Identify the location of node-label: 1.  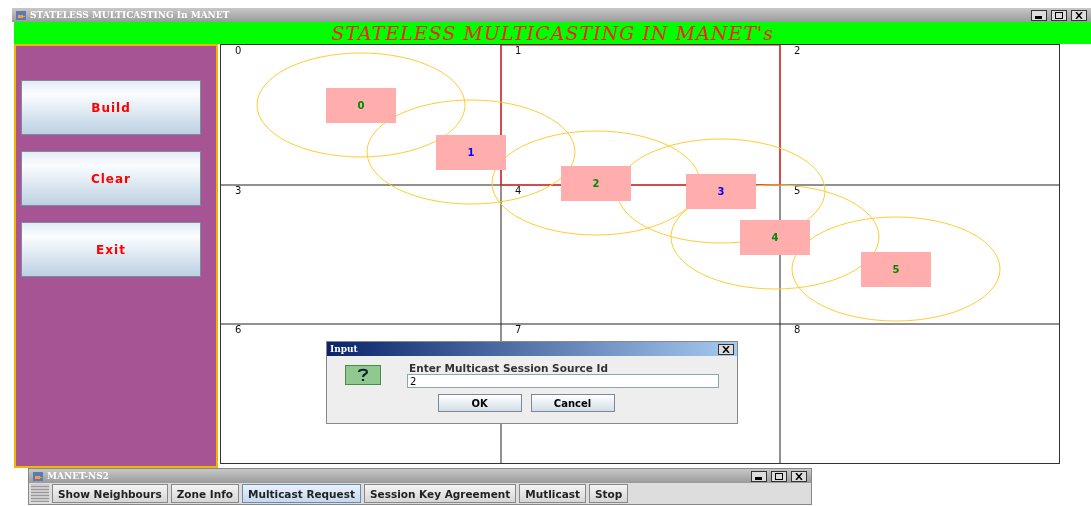
(471, 152).